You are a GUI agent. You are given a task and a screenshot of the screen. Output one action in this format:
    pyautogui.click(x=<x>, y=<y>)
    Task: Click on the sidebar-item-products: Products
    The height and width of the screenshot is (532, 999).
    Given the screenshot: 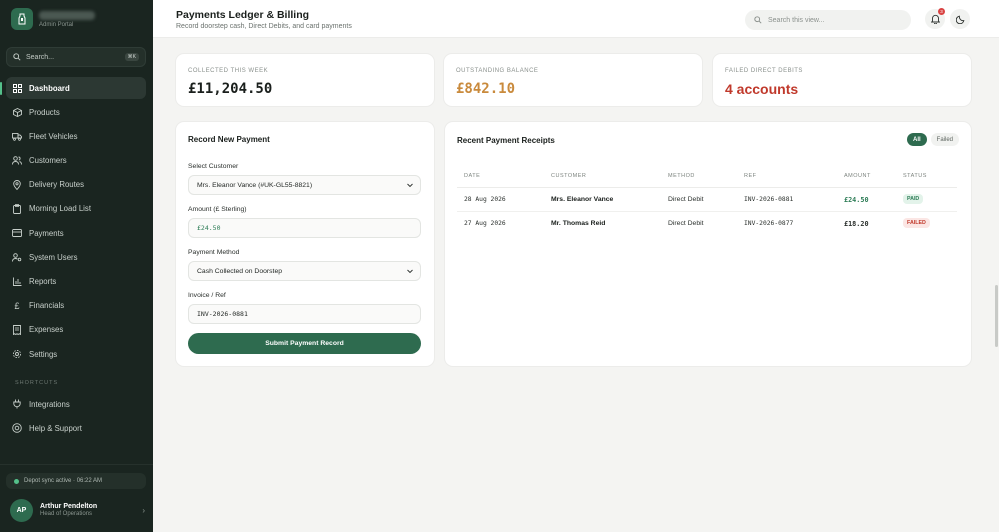 What is the action you would take?
    pyautogui.click(x=76, y=112)
    